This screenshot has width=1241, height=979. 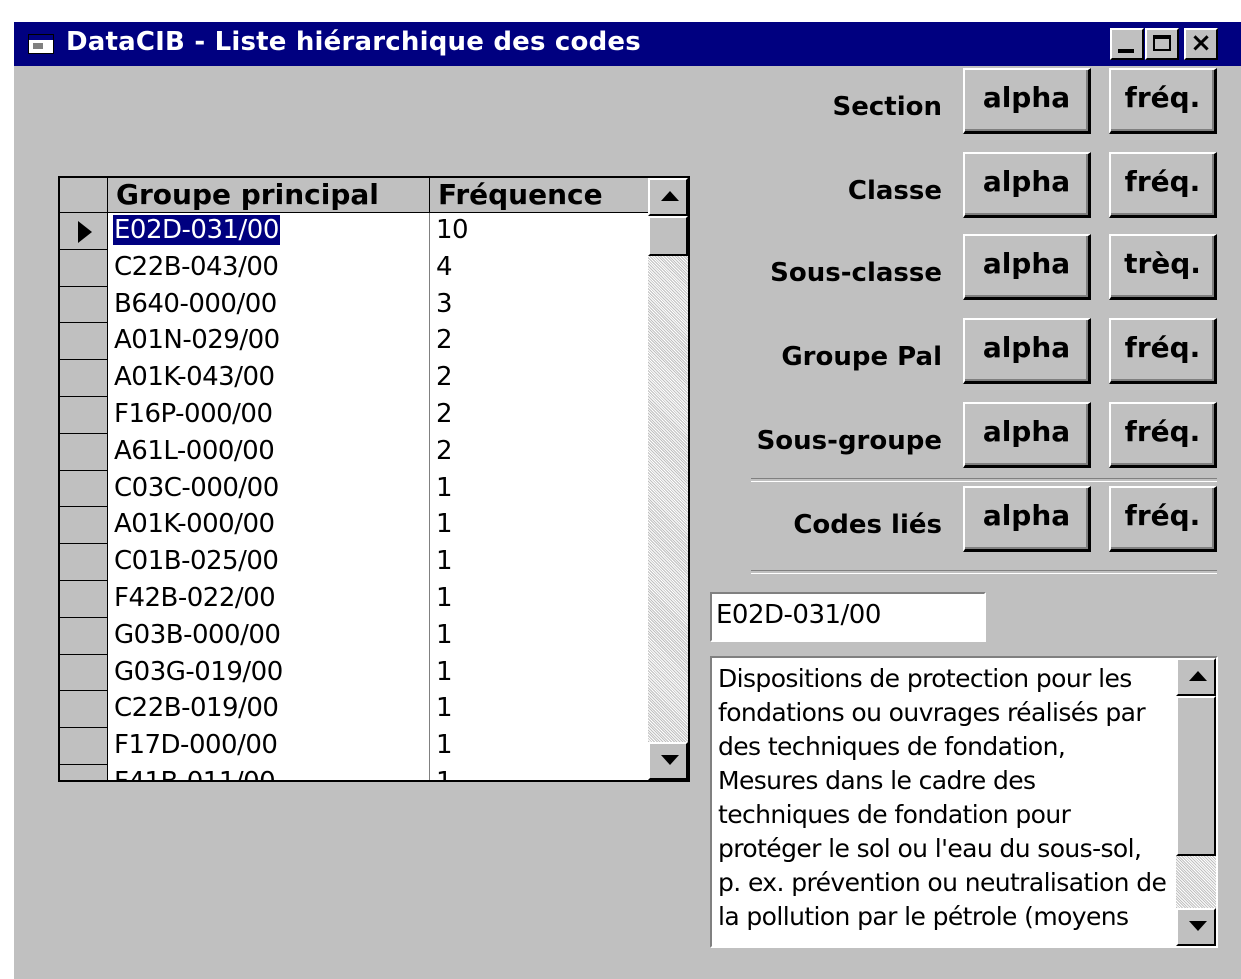 I want to click on table-row: F16P-000/00 2, so click(x=354, y=415).